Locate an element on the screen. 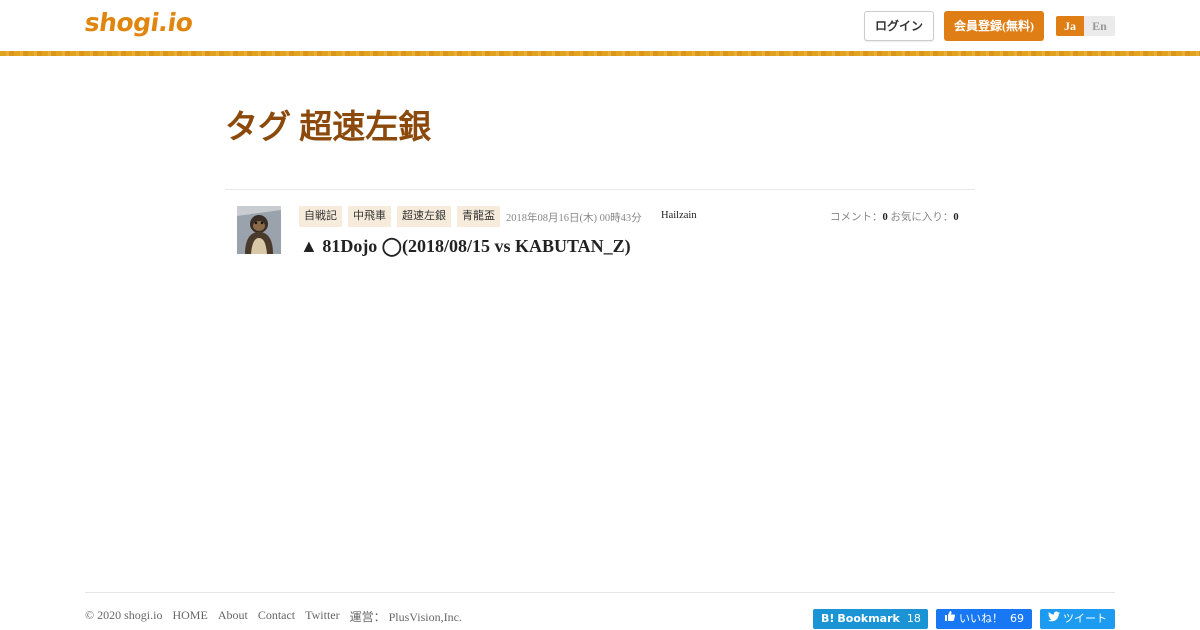 Image resolution: width=1200 pixels, height=630 pixels. thumbs-up-icon is located at coordinates (950, 619).